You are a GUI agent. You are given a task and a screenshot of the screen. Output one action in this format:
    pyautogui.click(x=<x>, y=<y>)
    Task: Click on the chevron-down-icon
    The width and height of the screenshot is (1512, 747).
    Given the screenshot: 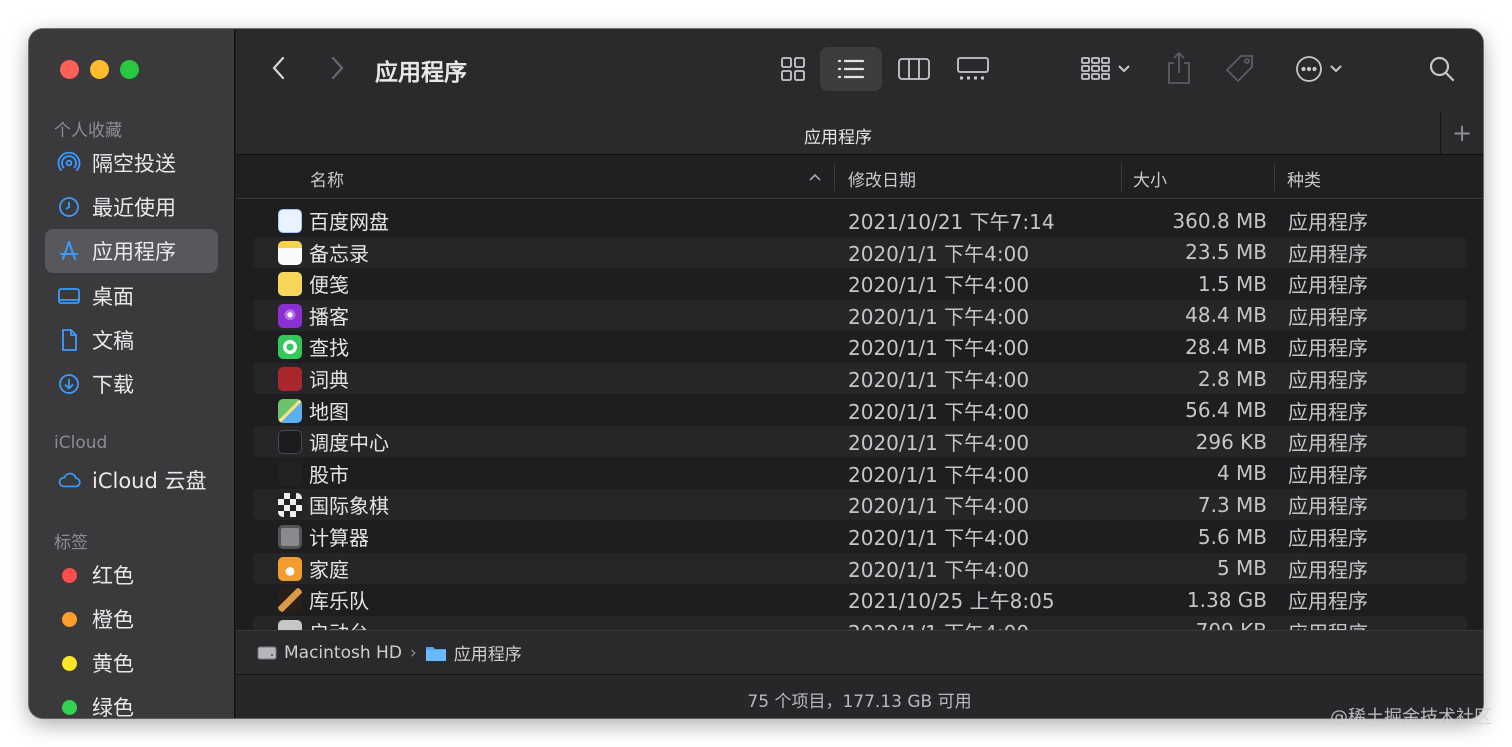 What is the action you would take?
    pyautogui.click(x=1124, y=69)
    